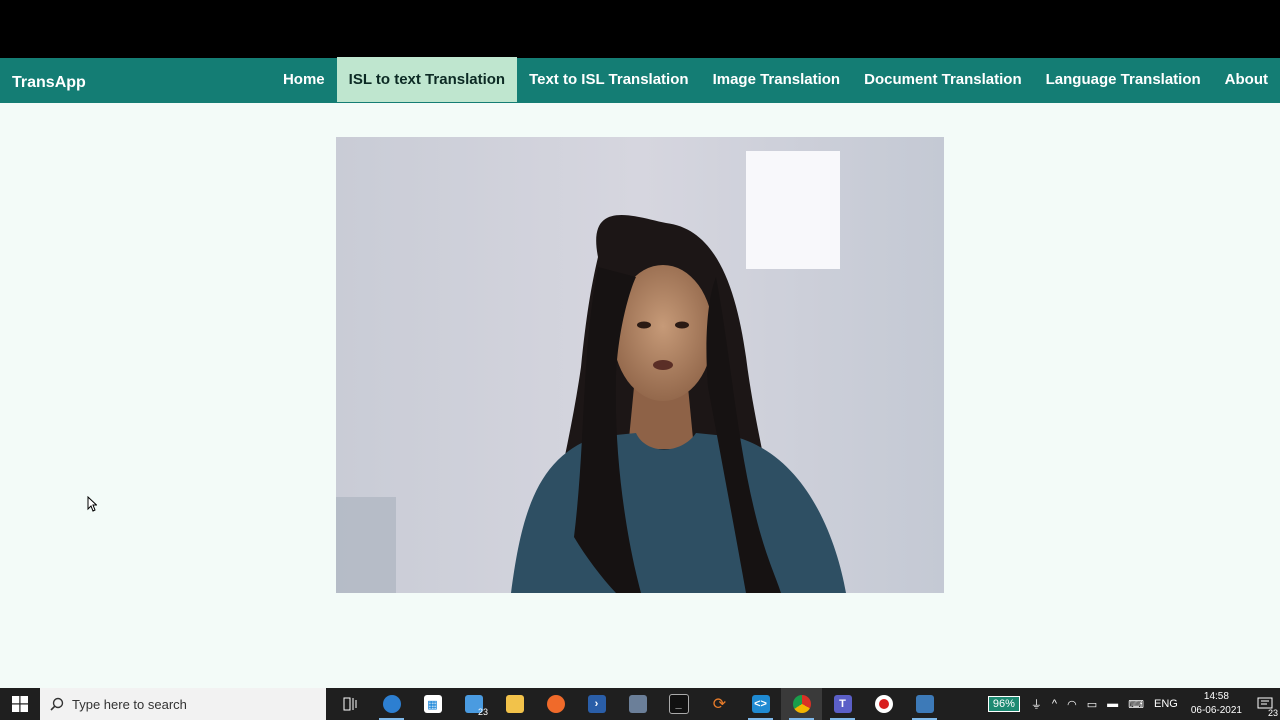  Describe the element at coordinates (608, 79) in the screenshot. I see `nav-text-to-isl: Text to ISL Translation` at that location.